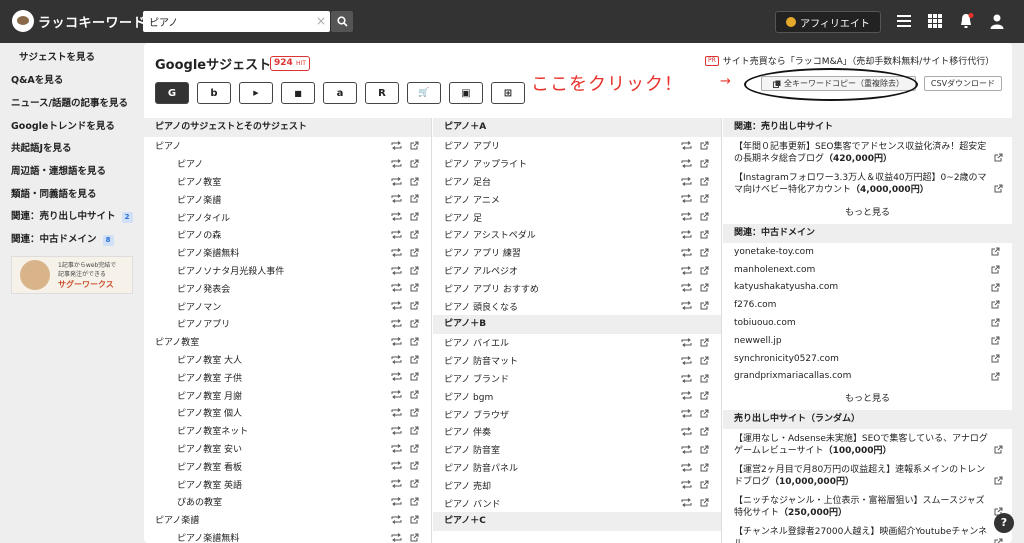 The width and height of the screenshot is (1024, 543). Describe the element at coordinates (69, 102) in the screenshot. I see `sidebar-item-news: ニュース/話題の記事を見る` at that location.